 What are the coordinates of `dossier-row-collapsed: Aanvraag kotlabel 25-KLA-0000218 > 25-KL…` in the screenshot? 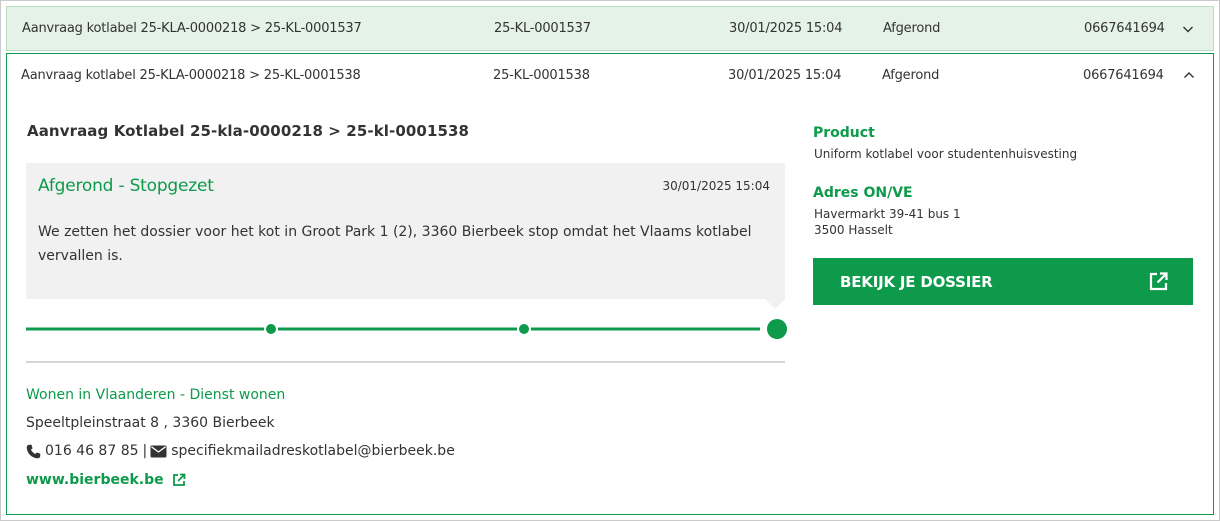 It's located at (610, 28).